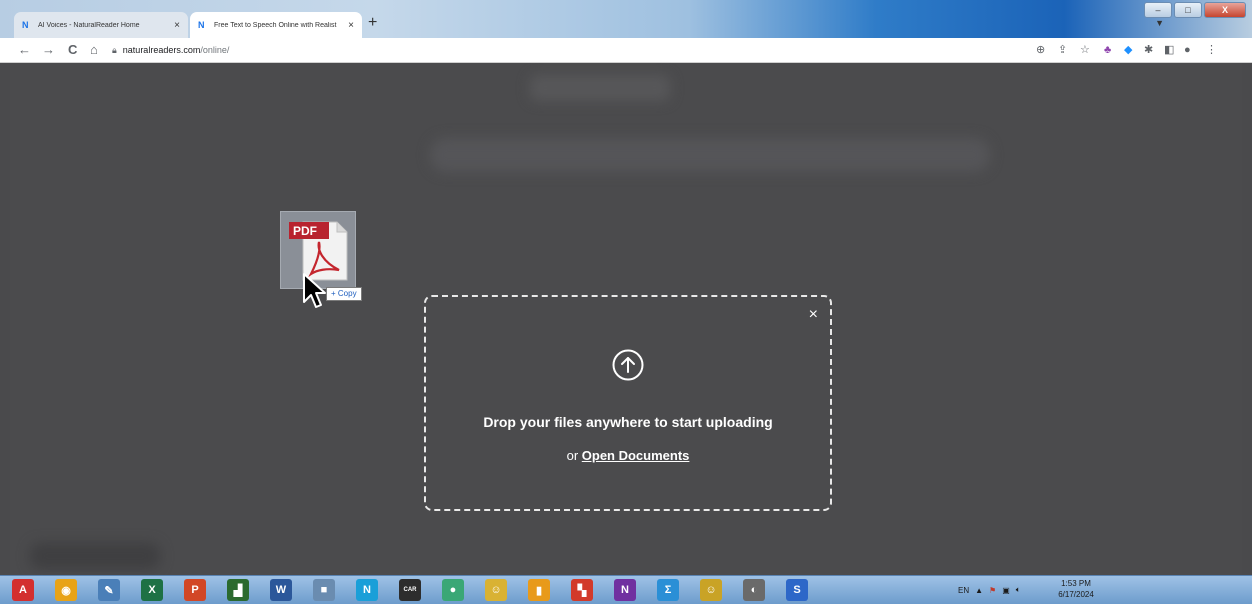 The height and width of the screenshot is (604, 1252). What do you see at coordinates (496, 590) in the screenshot?
I see `smiley-icon: ☺` at bounding box center [496, 590].